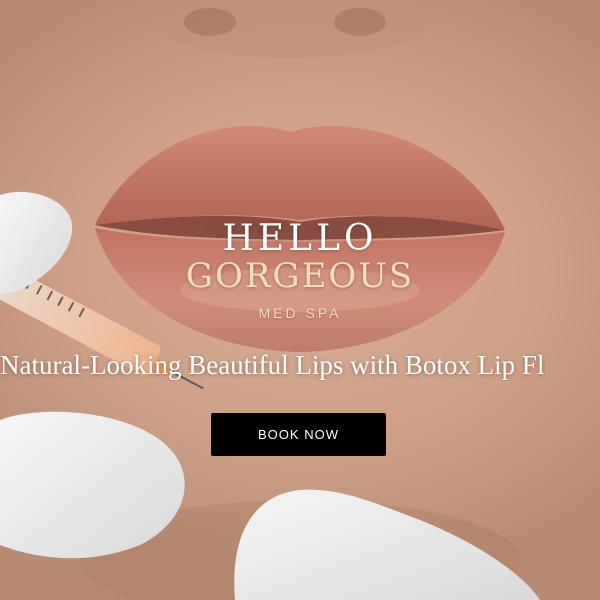 This screenshot has height=600, width=600. Describe the element at coordinates (298, 434) in the screenshot. I see `book-now-button: BOOK NOW` at that location.